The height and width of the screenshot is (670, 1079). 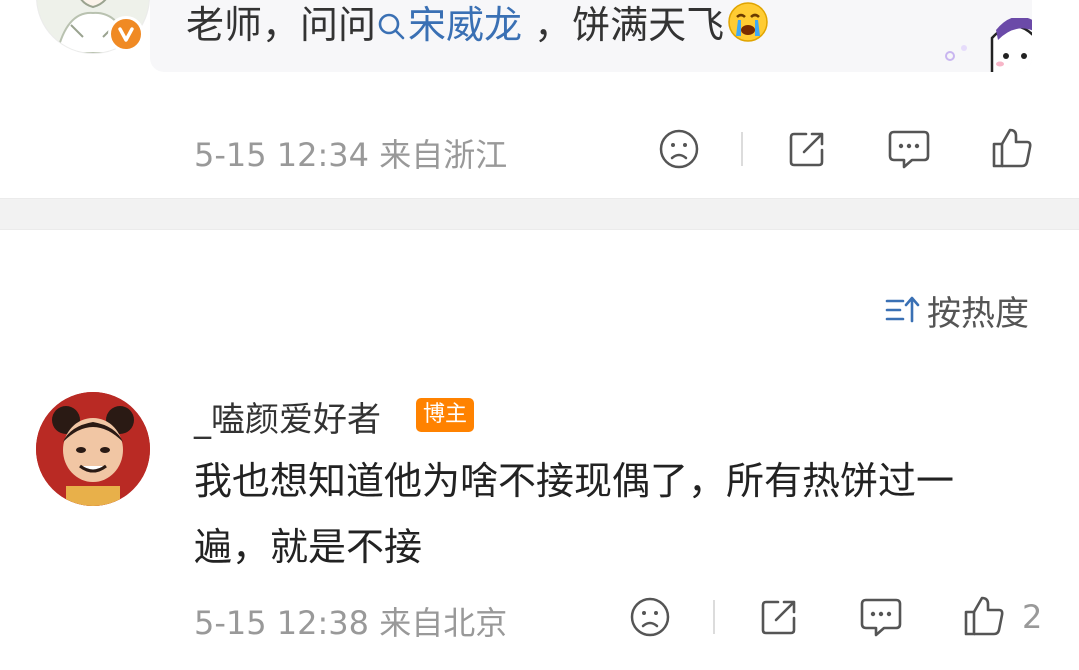 What do you see at coordinates (902, 309) in the screenshot?
I see `sort-icon` at bounding box center [902, 309].